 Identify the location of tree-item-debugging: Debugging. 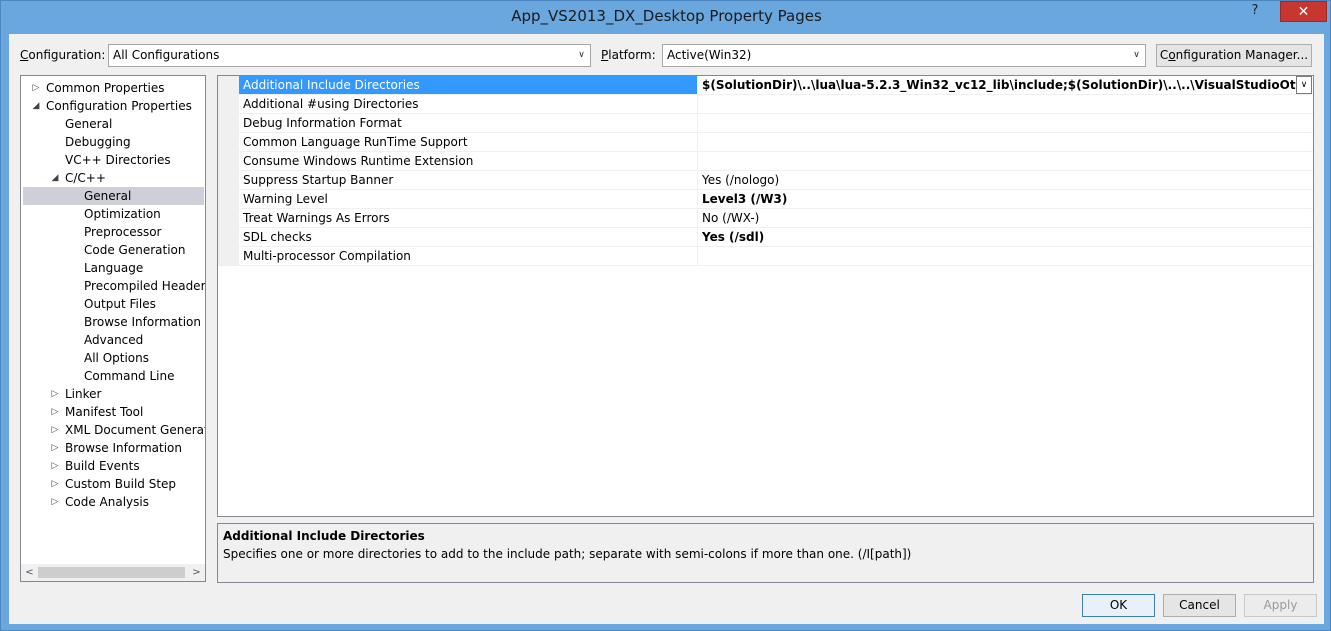
(113, 142).